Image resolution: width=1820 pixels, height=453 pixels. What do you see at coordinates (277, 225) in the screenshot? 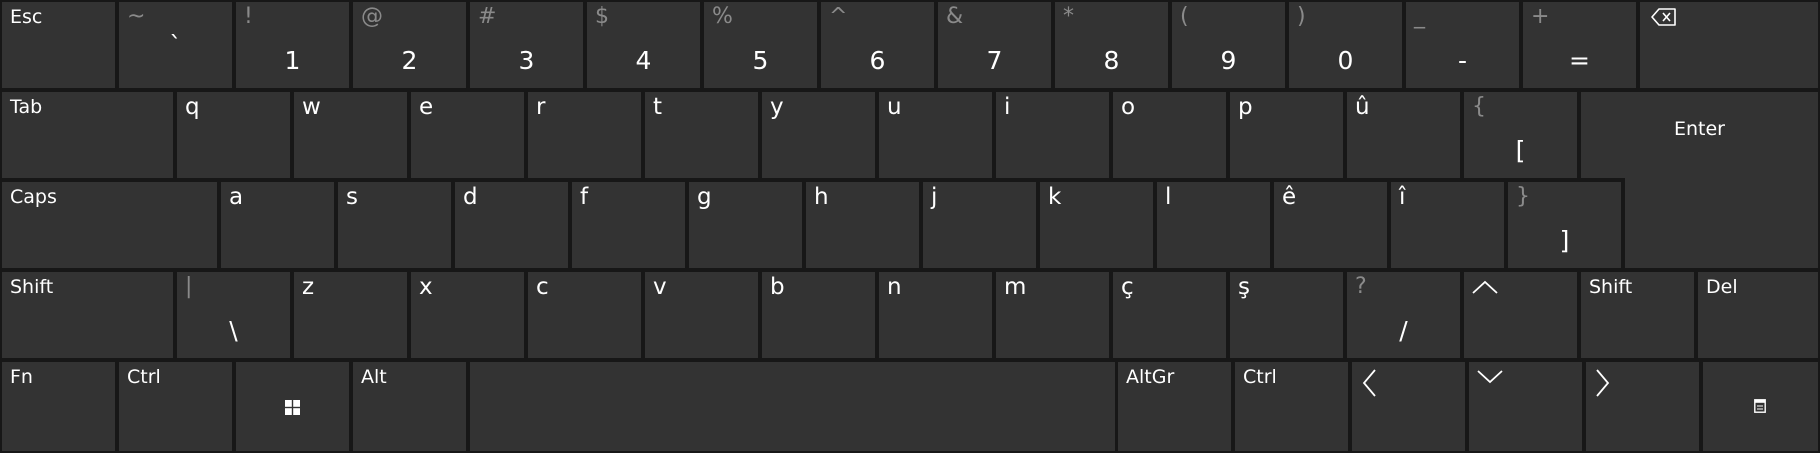
I see `key-a: a` at bounding box center [277, 225].